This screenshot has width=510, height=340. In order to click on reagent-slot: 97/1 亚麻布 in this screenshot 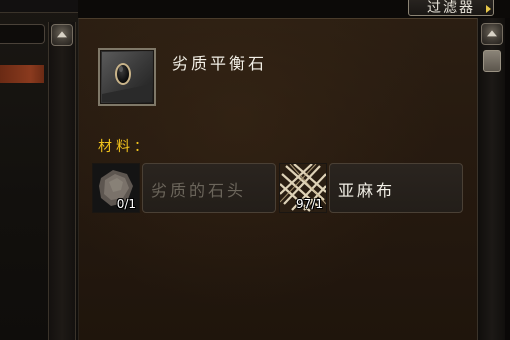, I will do `click(371, 188)`.